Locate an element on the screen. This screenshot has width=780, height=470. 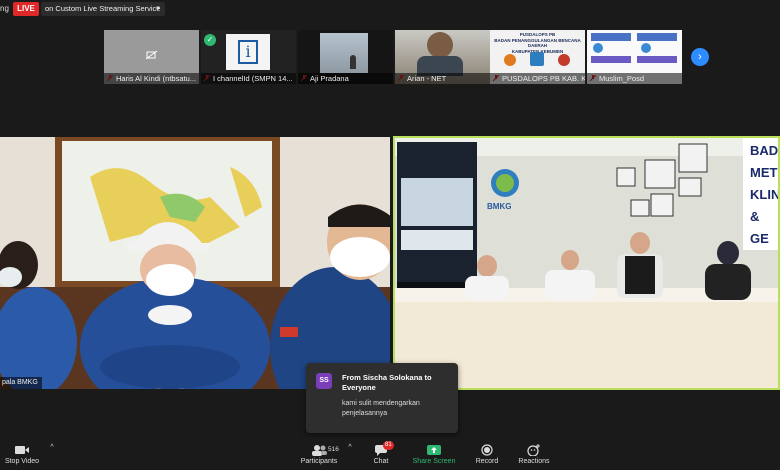
bmkg-logo-text: BMKG is located at coordinates (499, 206).